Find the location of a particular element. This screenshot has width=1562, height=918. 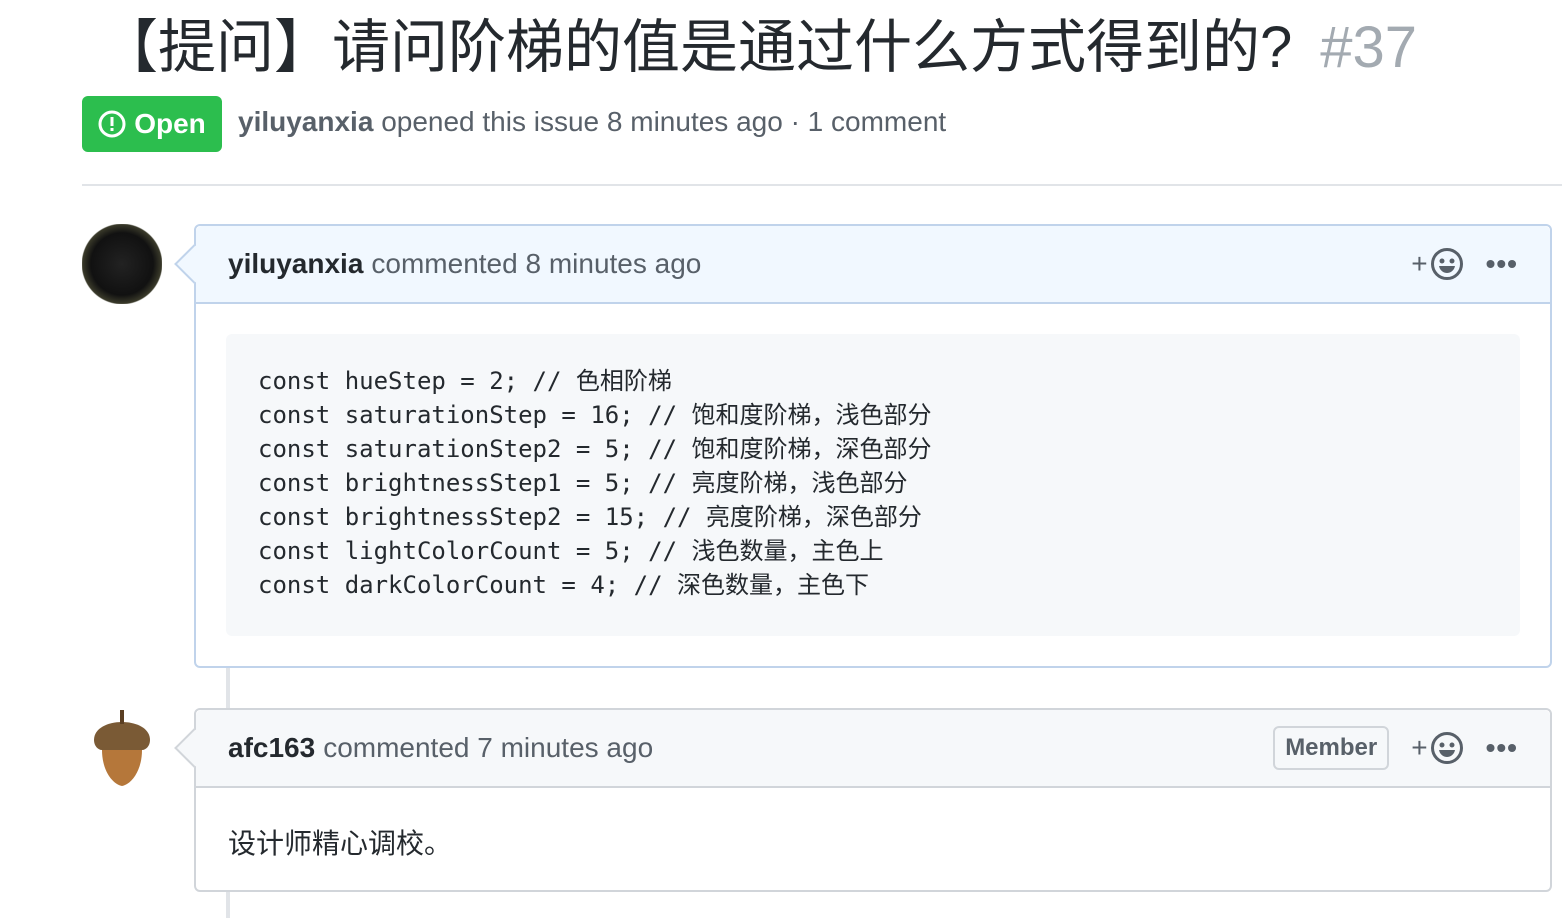

timeline-line is located at coordinates (228, 688).